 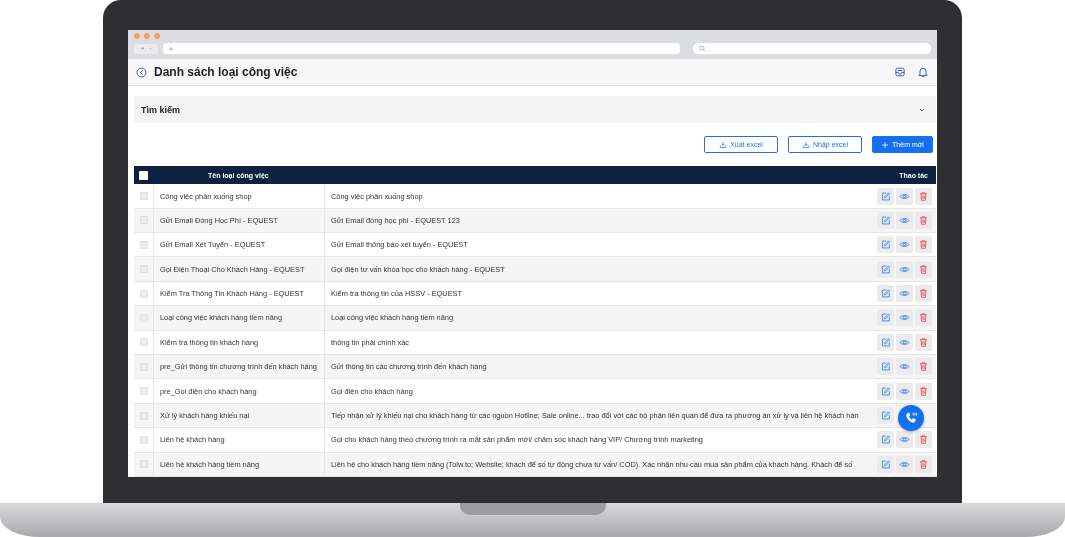 What do you see at coordinates (143, 175) in the screenshot?
I see `select-all-checkbox` at bounding box center [143, 175].